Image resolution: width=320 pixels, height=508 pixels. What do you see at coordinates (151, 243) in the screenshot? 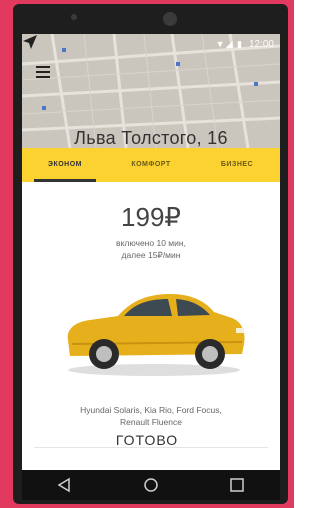
I see `included-line-1: включено 10 мин,` at bounding box center [151, 243].